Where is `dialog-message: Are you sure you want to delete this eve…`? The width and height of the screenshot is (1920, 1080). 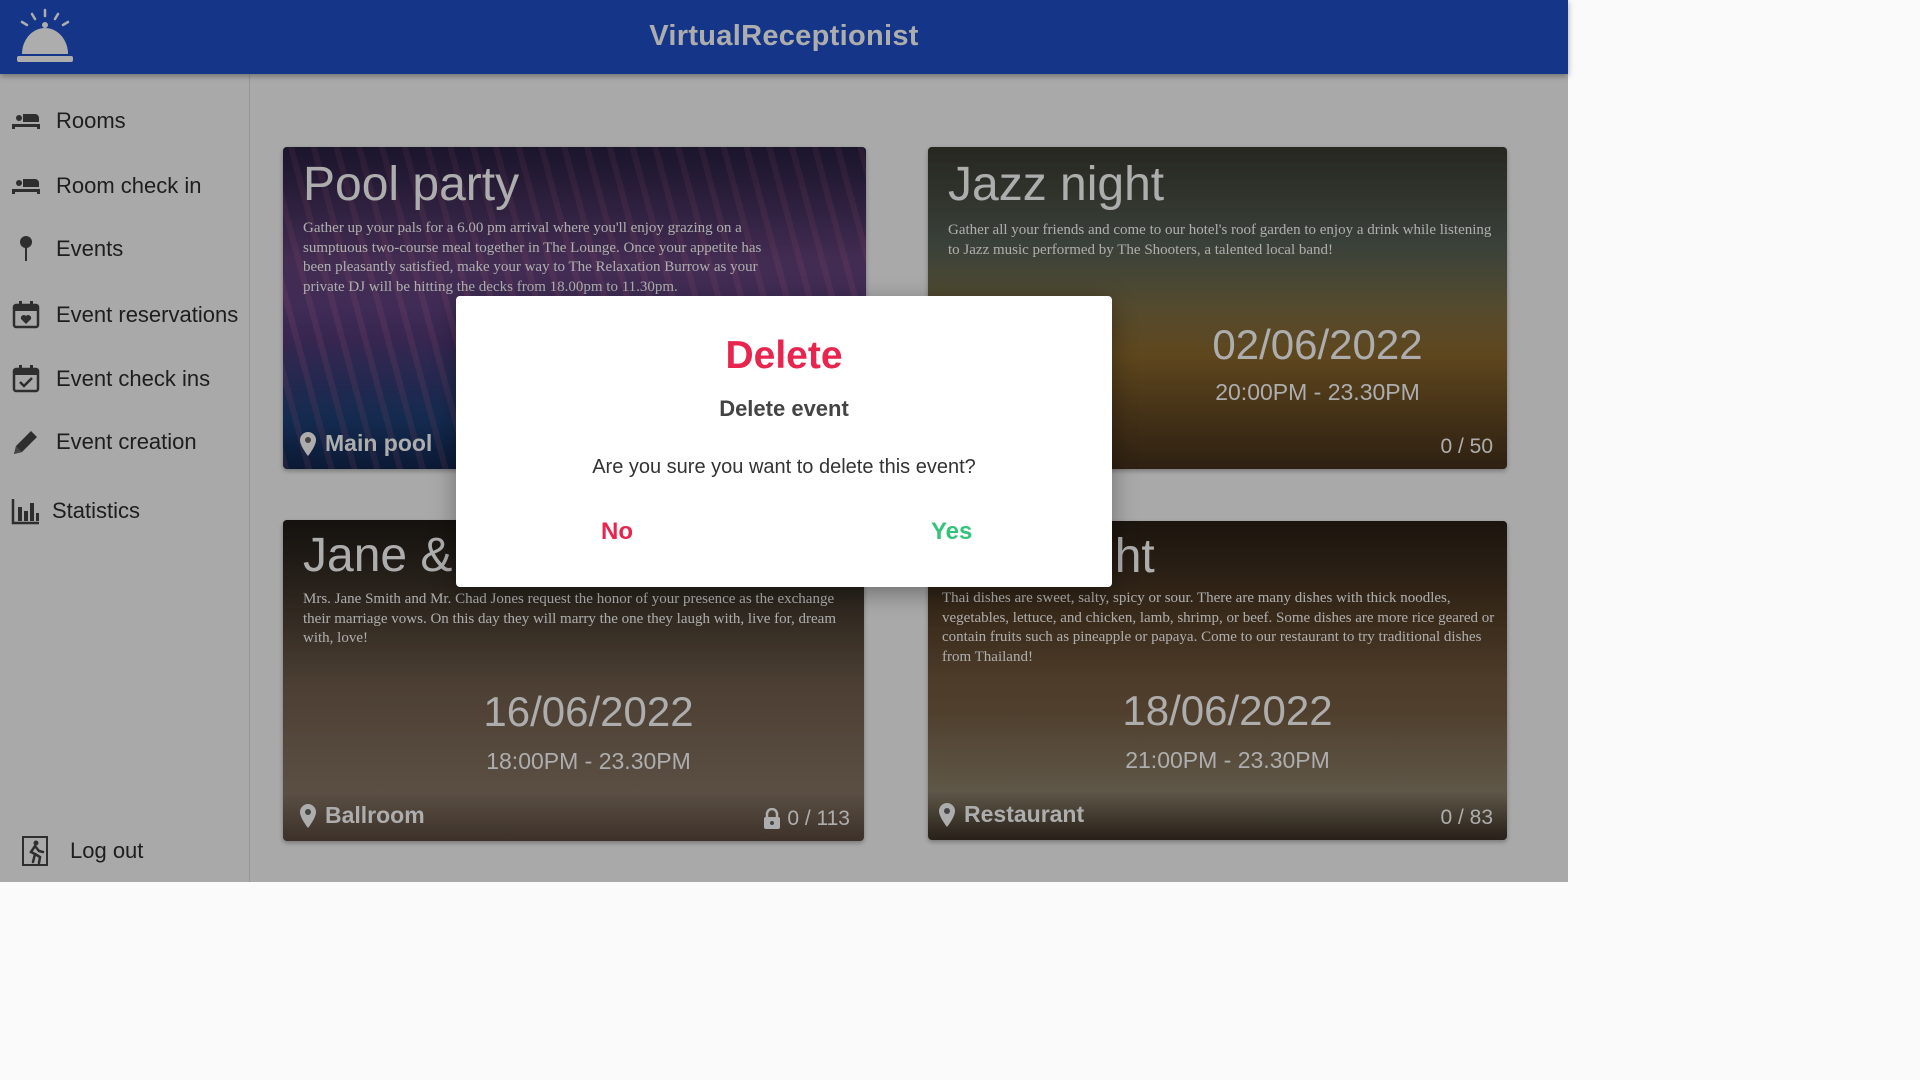 dialog-message: Are you sure you want to delete this eve… is located at coordinates (784, 467).